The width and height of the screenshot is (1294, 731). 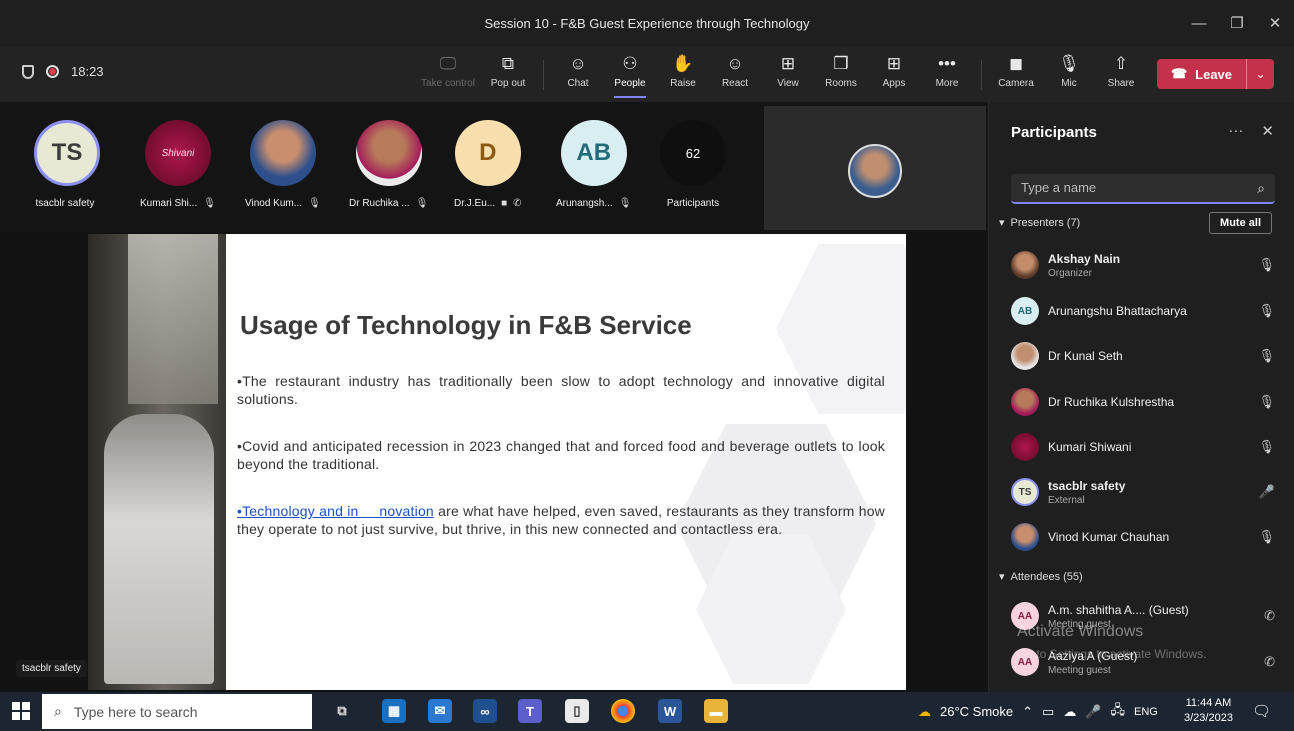 I want to click on react-button: ☺ React, so click(x=735, y=74).